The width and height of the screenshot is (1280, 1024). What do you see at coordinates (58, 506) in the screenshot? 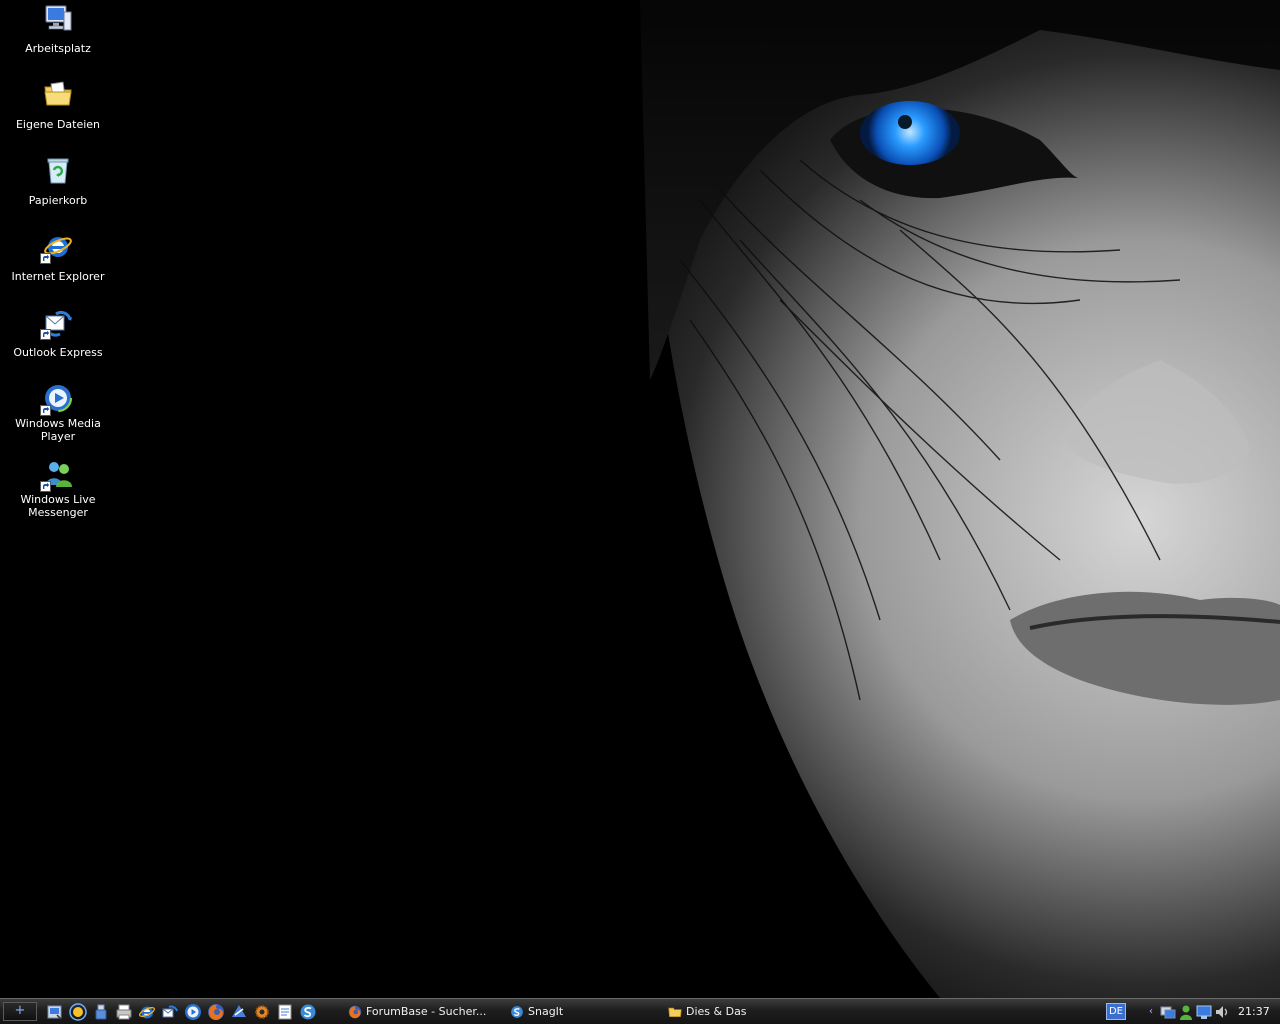
I see `desktop-icon-label: Windows Live Messenger` at bounding box center [58, 506].